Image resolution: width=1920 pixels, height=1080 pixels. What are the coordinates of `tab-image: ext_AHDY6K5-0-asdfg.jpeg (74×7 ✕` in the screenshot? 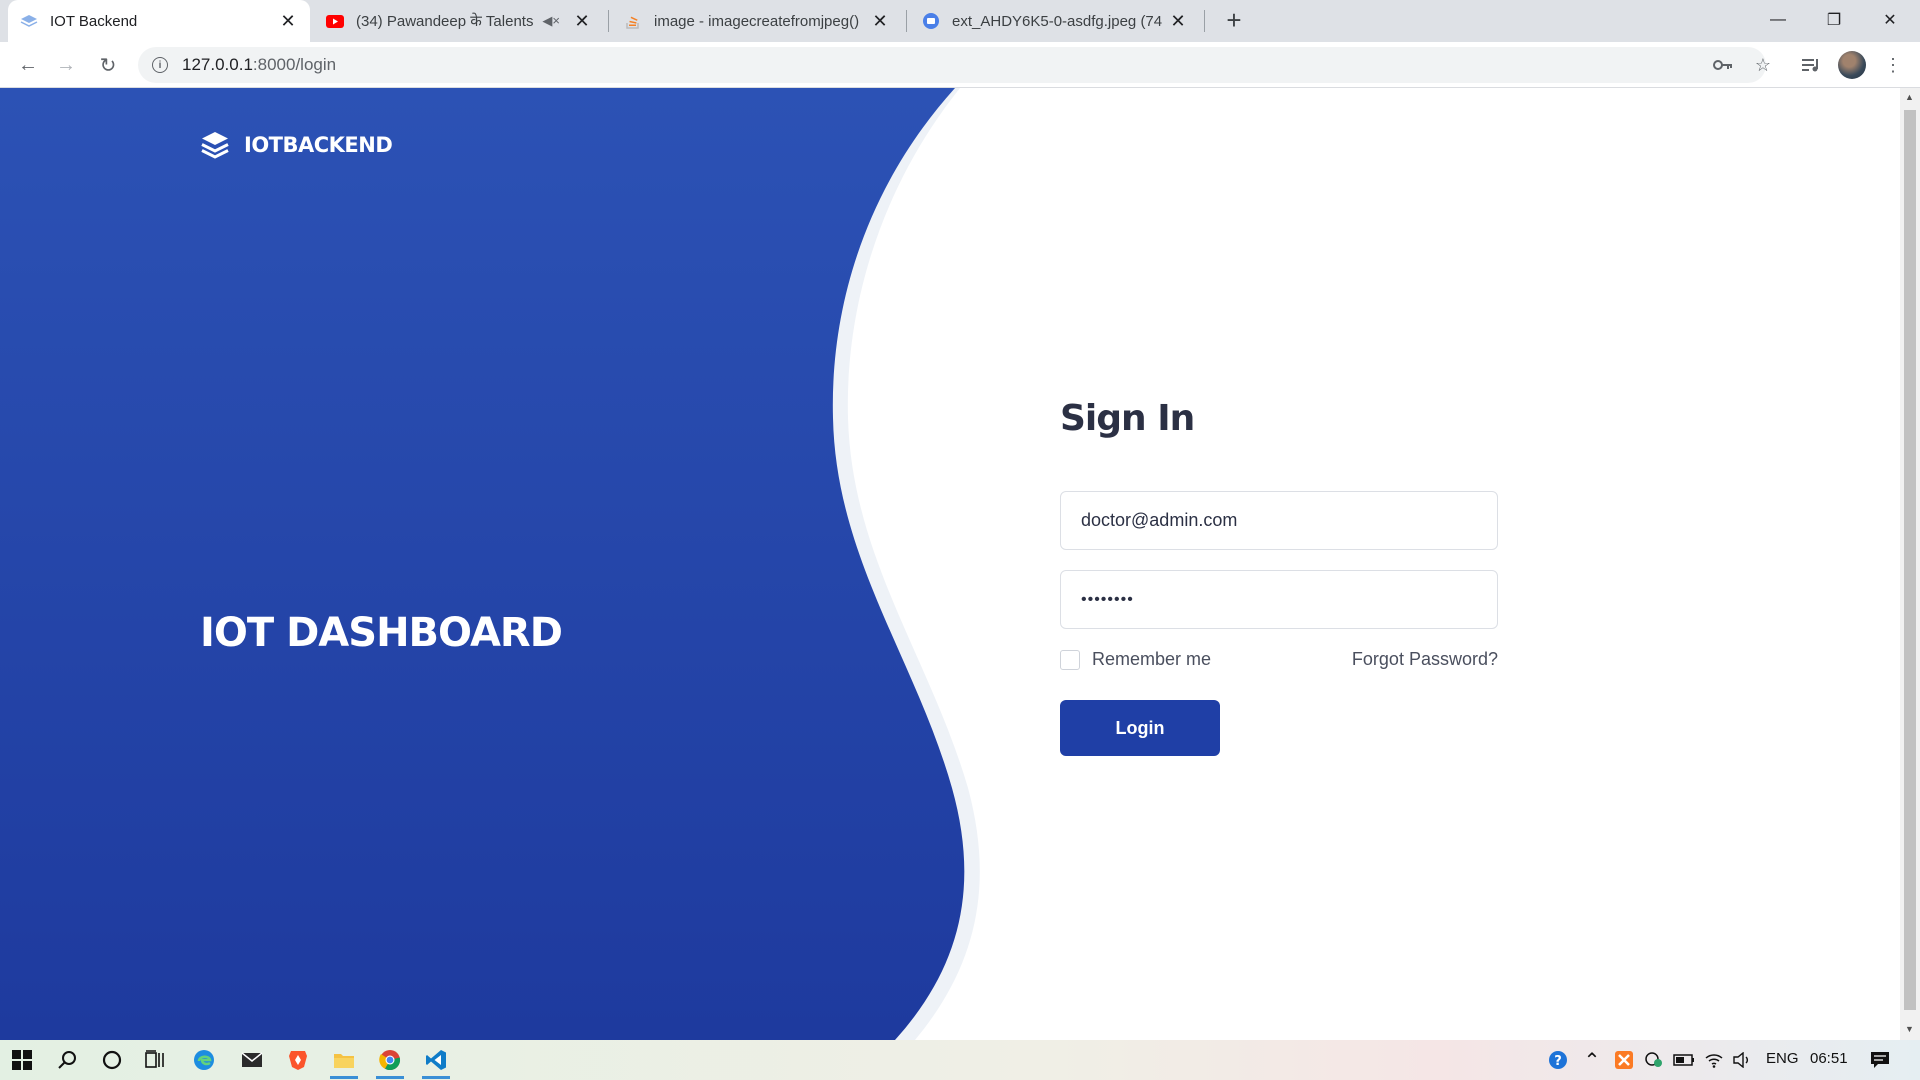 It's located at (1055, 21).